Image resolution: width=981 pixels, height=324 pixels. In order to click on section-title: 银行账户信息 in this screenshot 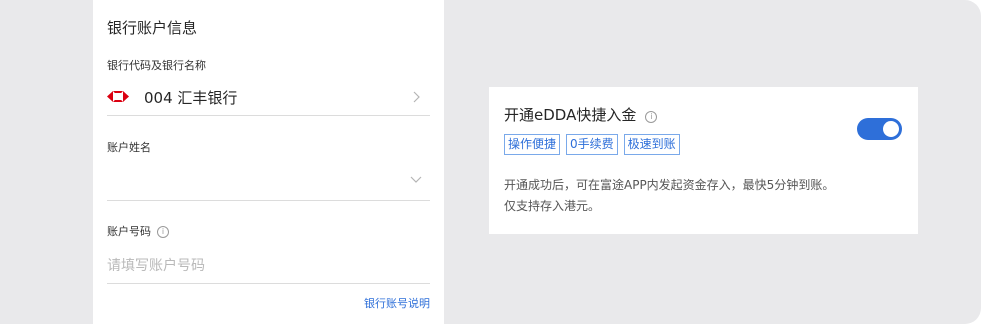, I will do `click(152, 28)`.